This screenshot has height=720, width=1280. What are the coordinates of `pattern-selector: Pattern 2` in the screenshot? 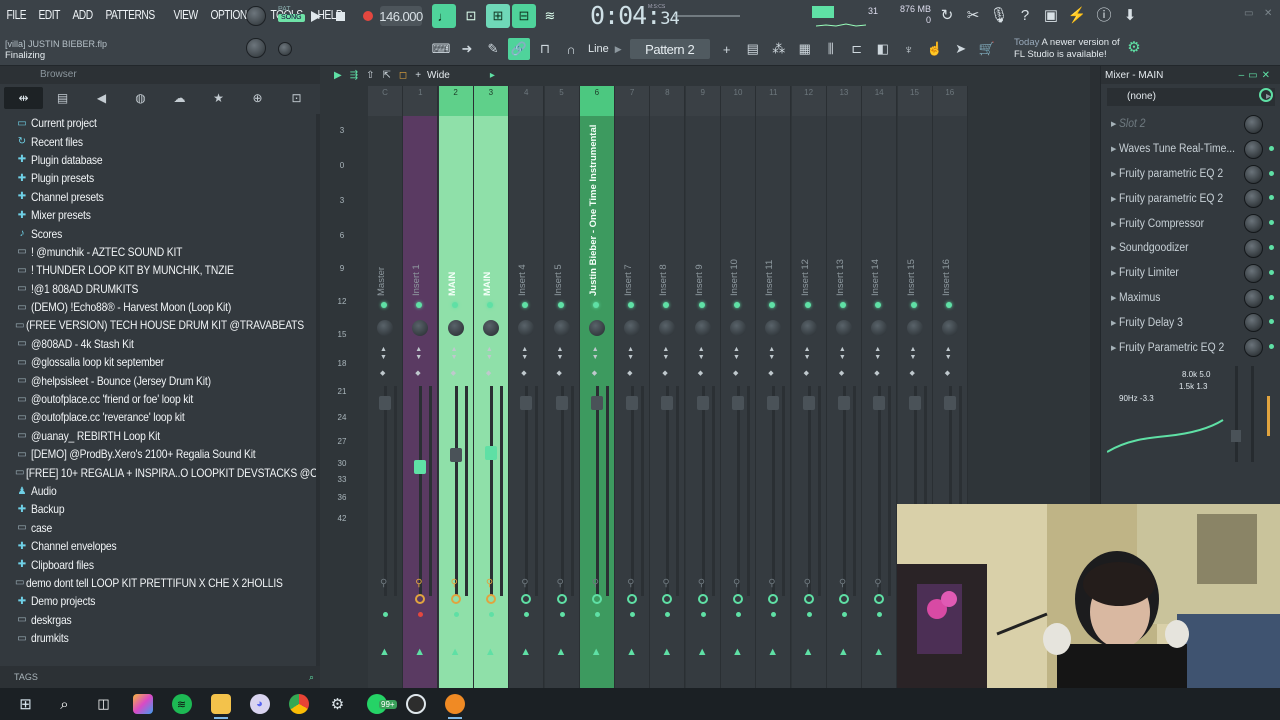 It's located at (669, 49).